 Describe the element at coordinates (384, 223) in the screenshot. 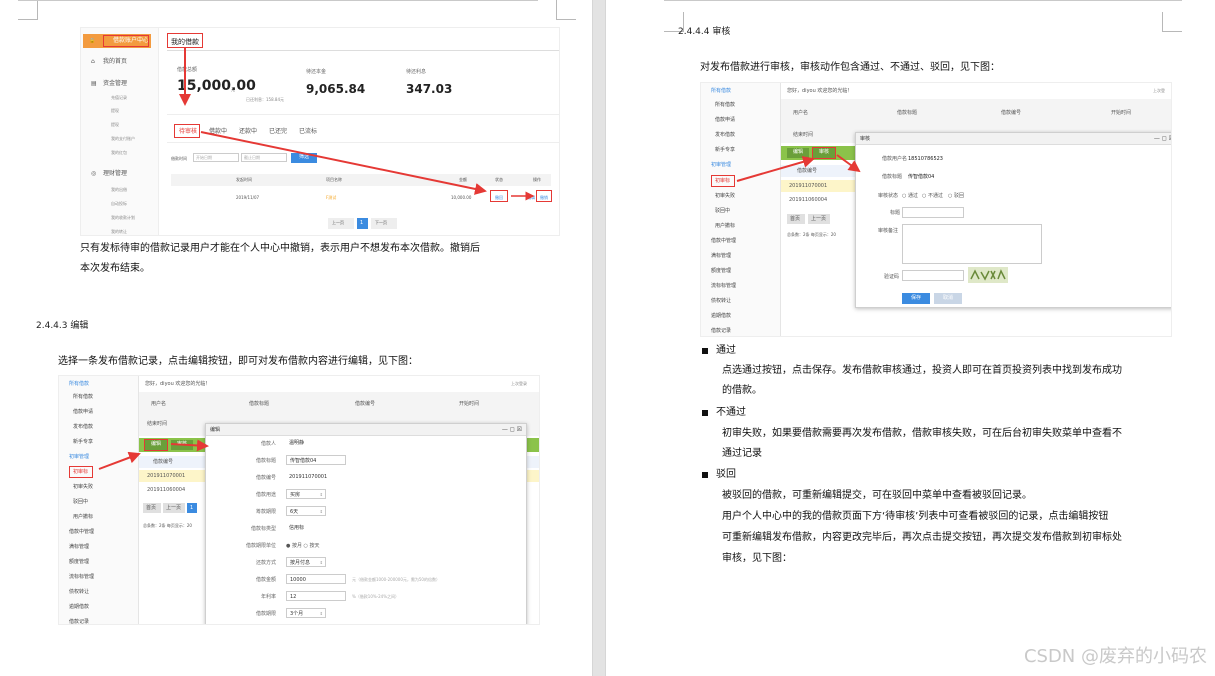

I see `pager-next: 下一页` at that location.